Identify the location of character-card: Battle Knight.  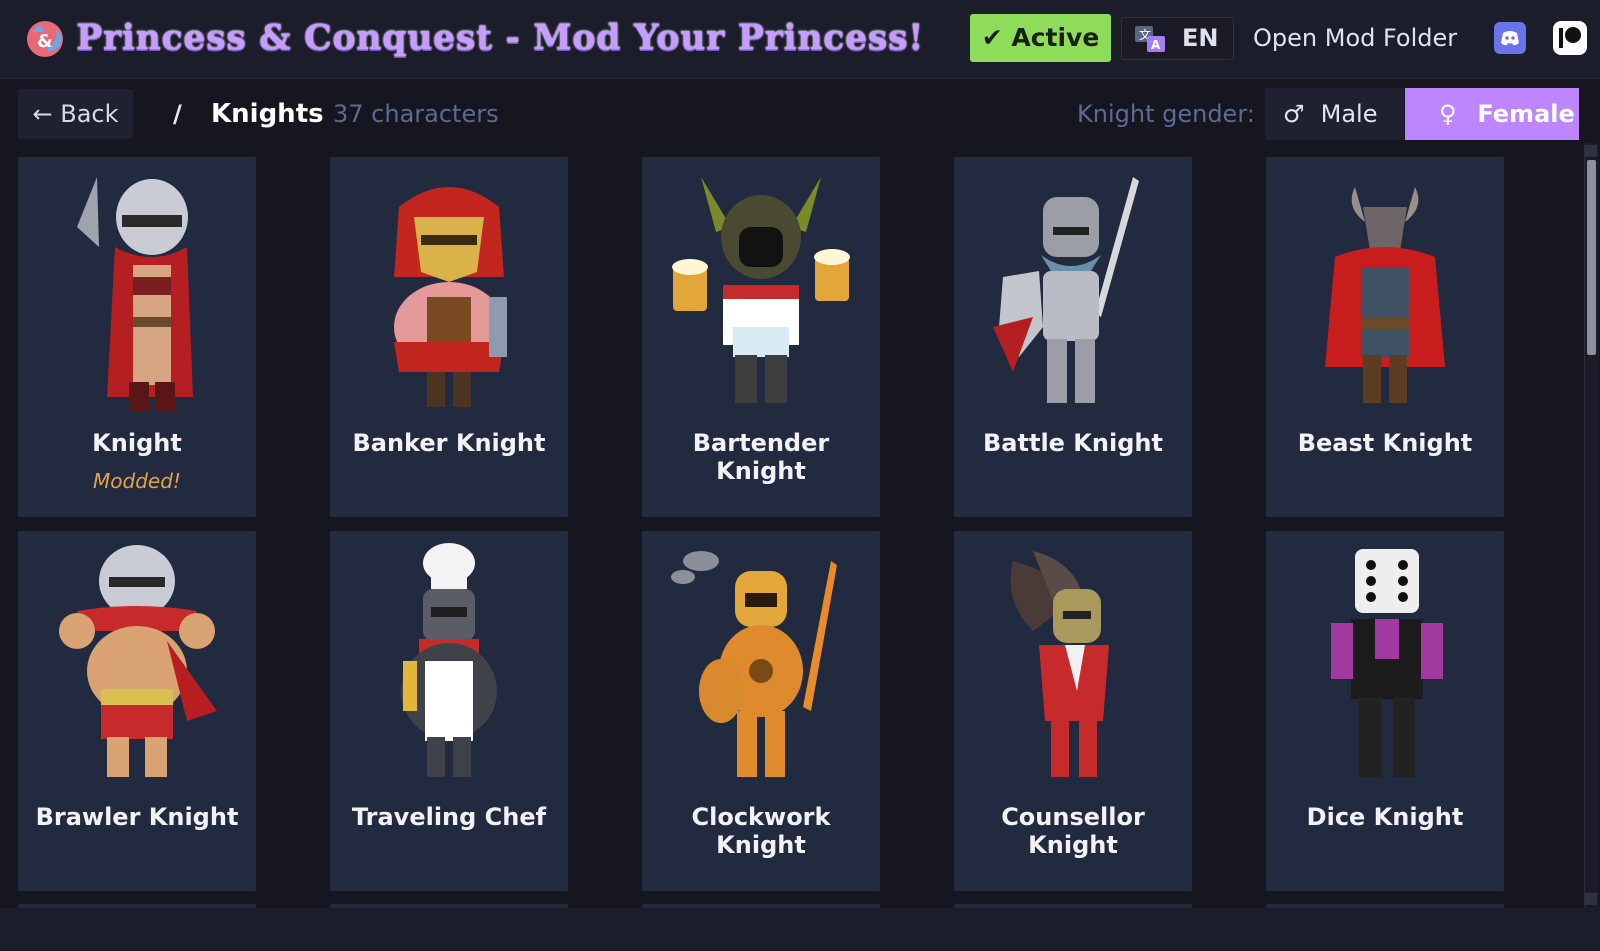
(1073, 337).